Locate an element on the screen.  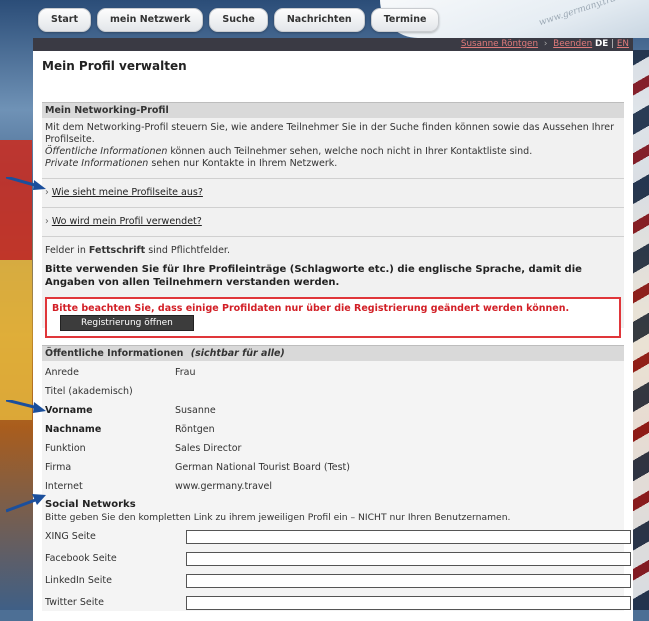
nav-tab-termine: Termine is located at coordinates (405, 20).